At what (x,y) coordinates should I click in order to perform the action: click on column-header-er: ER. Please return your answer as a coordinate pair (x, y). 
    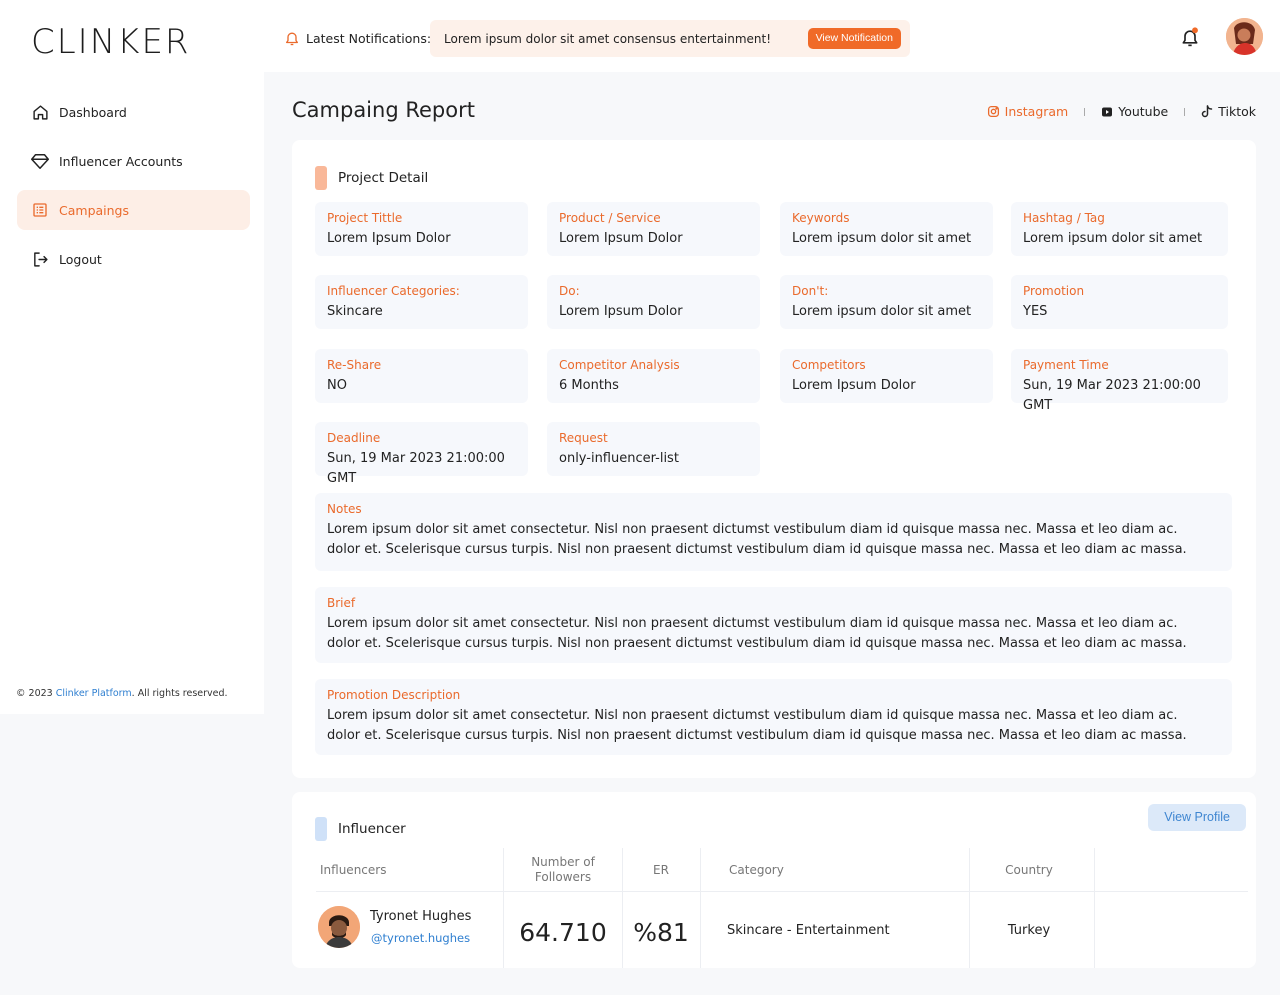
    Looking at the image, I should click on (661, 870).